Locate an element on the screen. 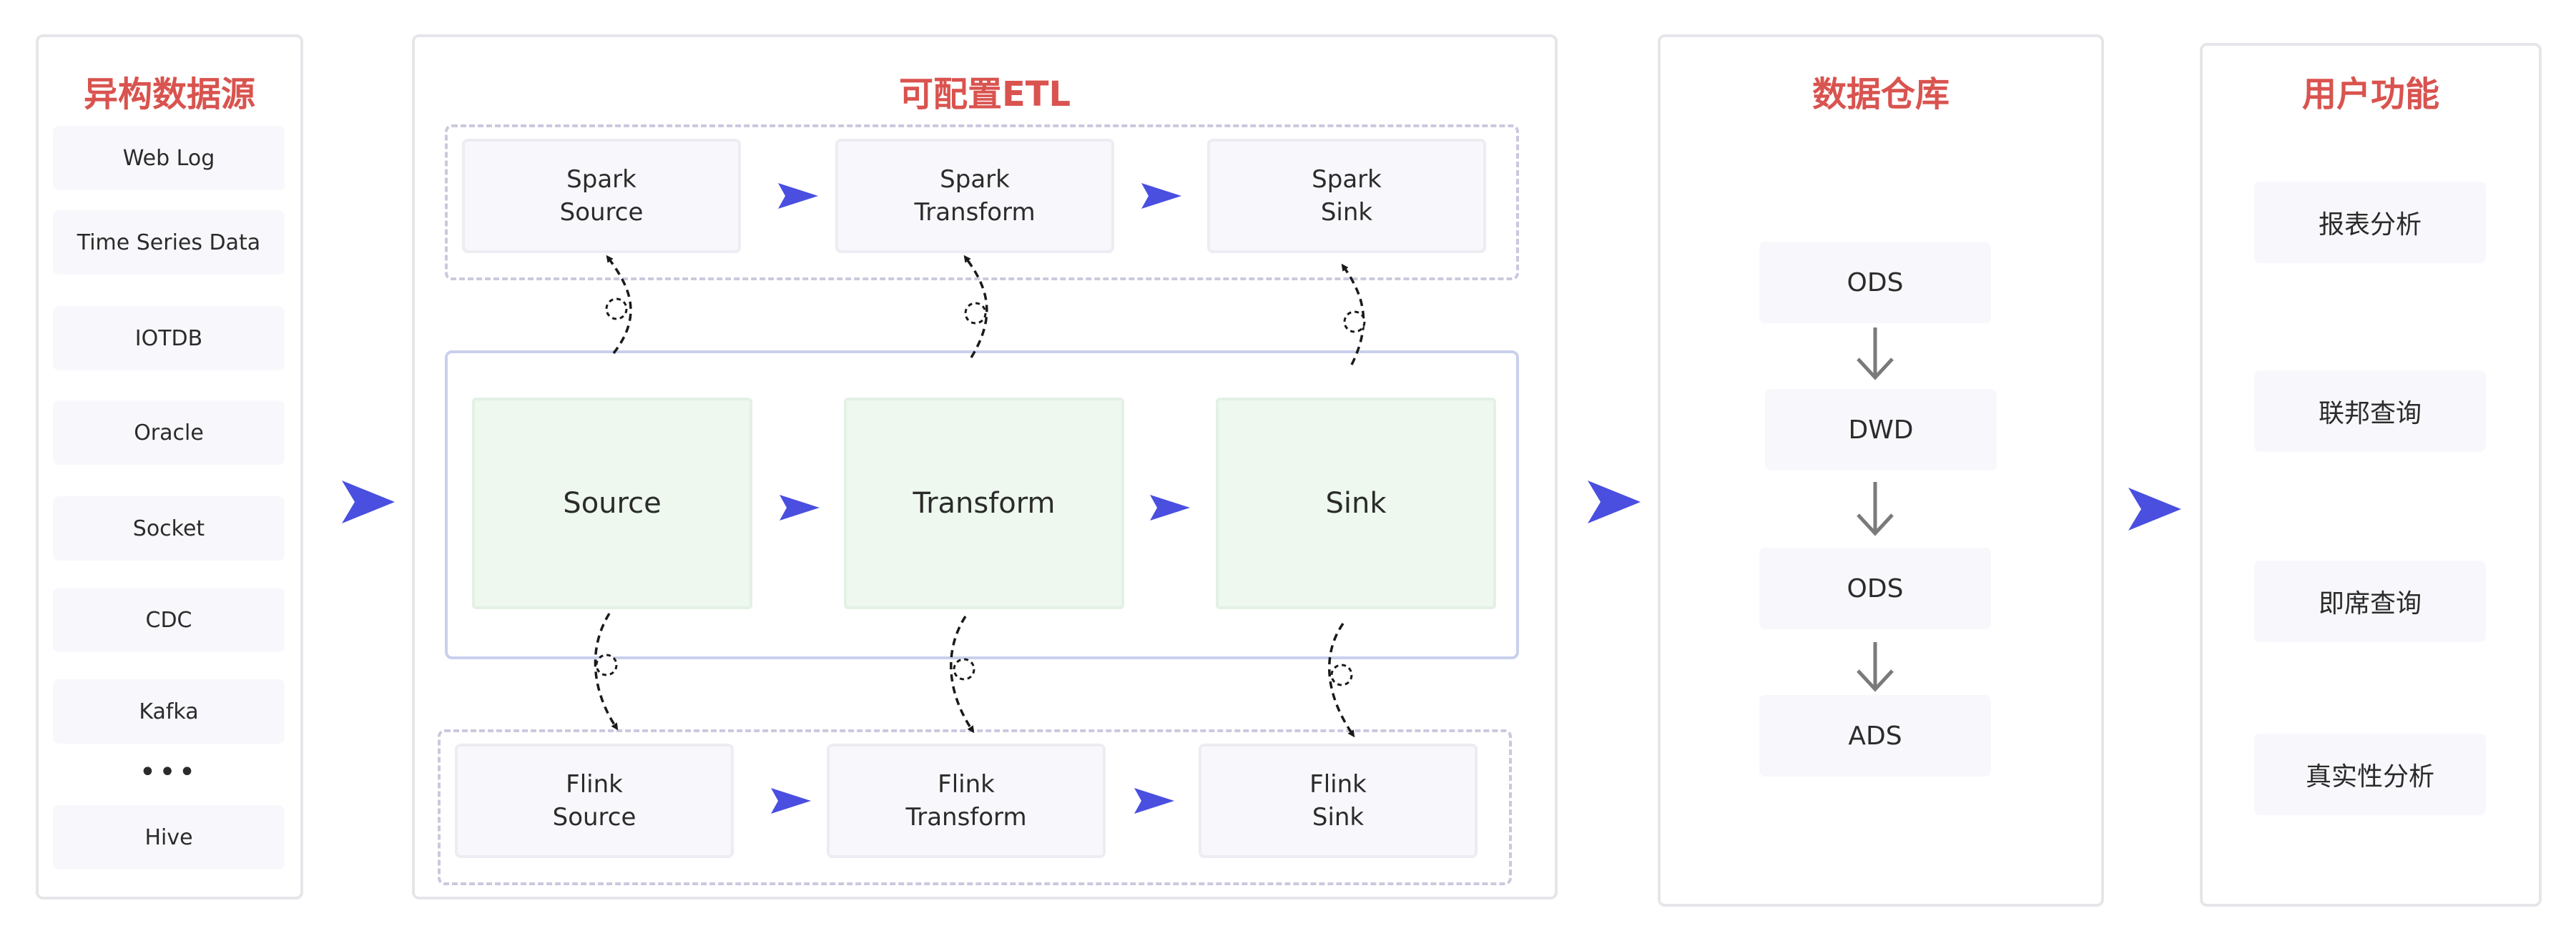 This screenshot has height=941, width=2576. source-cdc: CDC is located at coordinates (169, 620).